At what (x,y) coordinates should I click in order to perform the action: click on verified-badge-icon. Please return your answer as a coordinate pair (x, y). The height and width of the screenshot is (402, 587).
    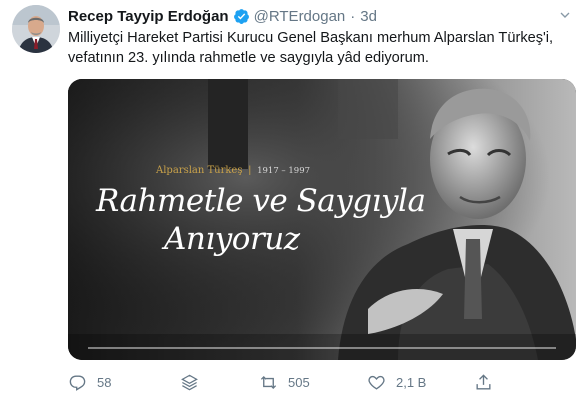
    Looking at the image, I should click on (241, 16).